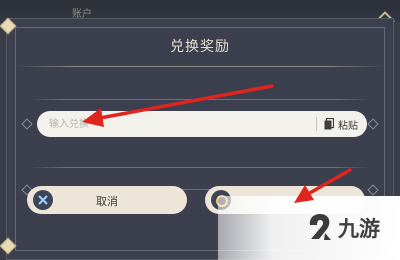 Image resolution: width=400 pixels, height=260 pixels. What do you see at coordinates (348, 126) in the screenshot?
I see `paste-label: 粘贴` at bounding box center [348, 126].